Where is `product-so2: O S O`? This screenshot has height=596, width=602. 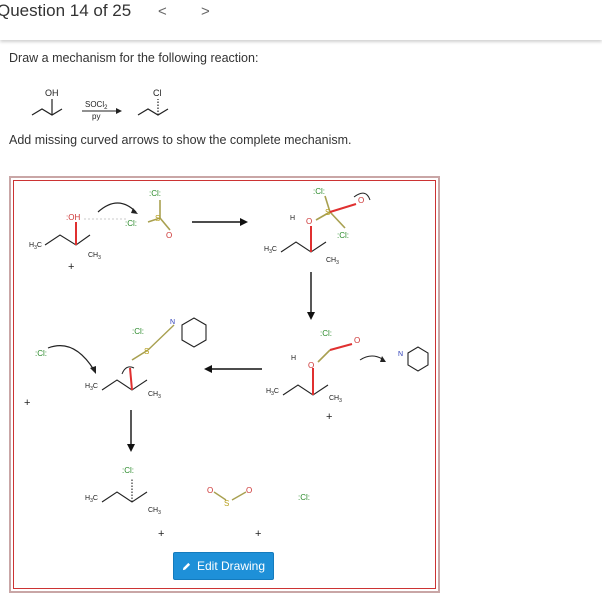 product-so2: O S O is located at coordinates (229, 497).